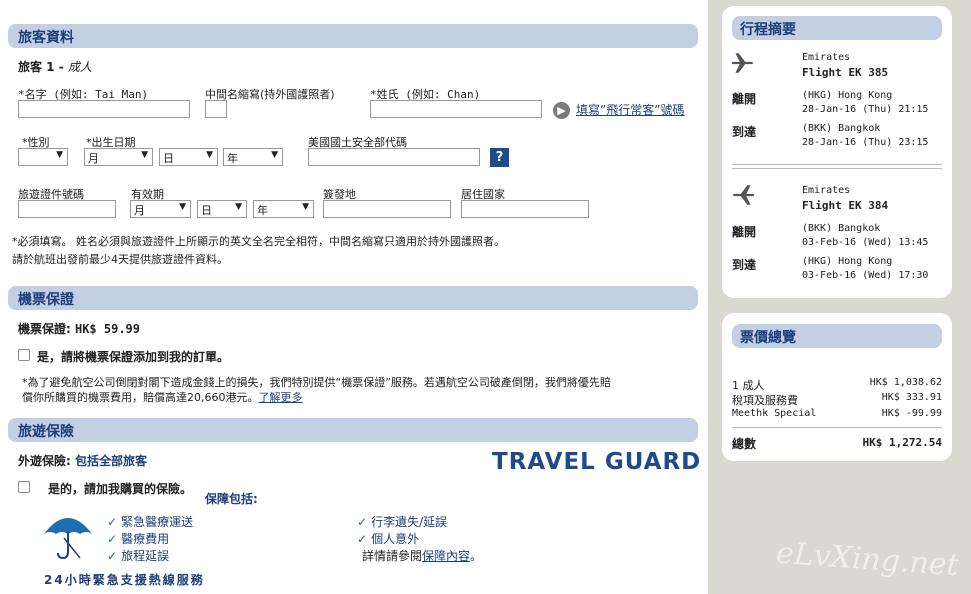  I want to click on coverage-details: 詳情請參閱保障內容。, so click(422, 555).